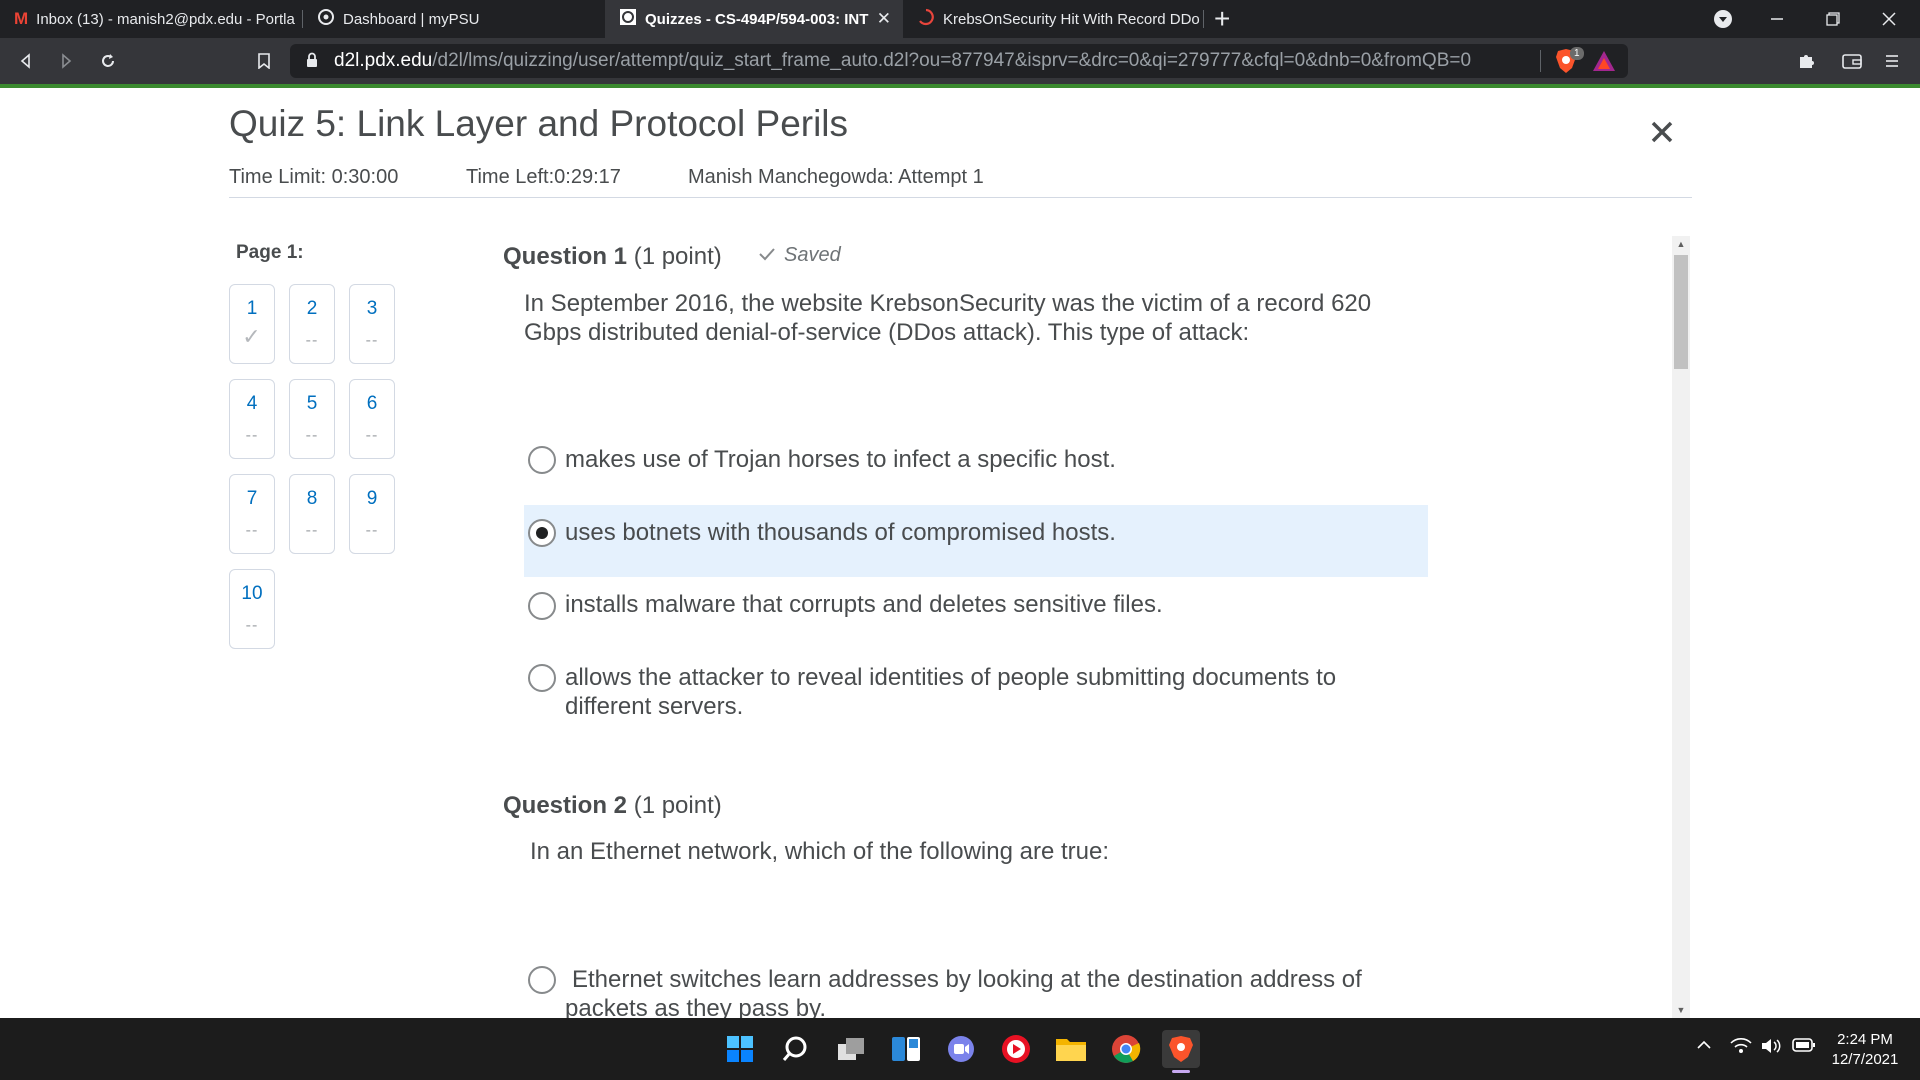  I want to click on widgets-icon, so click(906, 1049).